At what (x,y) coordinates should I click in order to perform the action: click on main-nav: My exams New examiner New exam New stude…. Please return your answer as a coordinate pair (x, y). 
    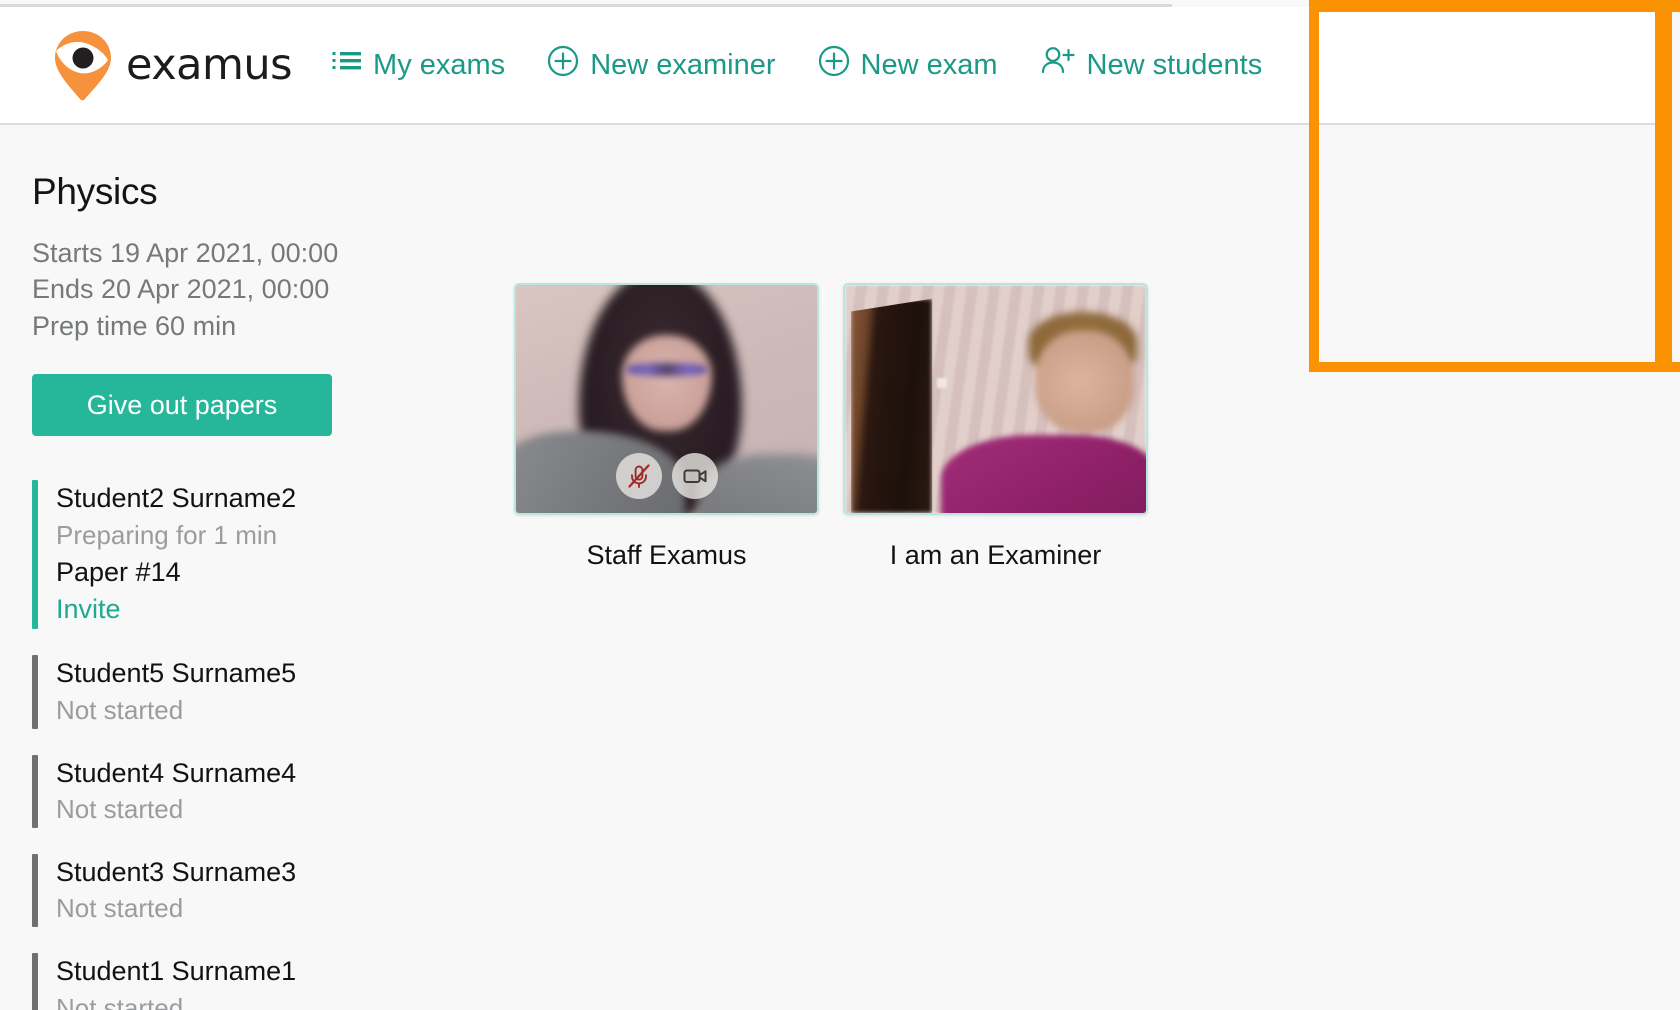
    Looking at the image, I should click on (797, 65).